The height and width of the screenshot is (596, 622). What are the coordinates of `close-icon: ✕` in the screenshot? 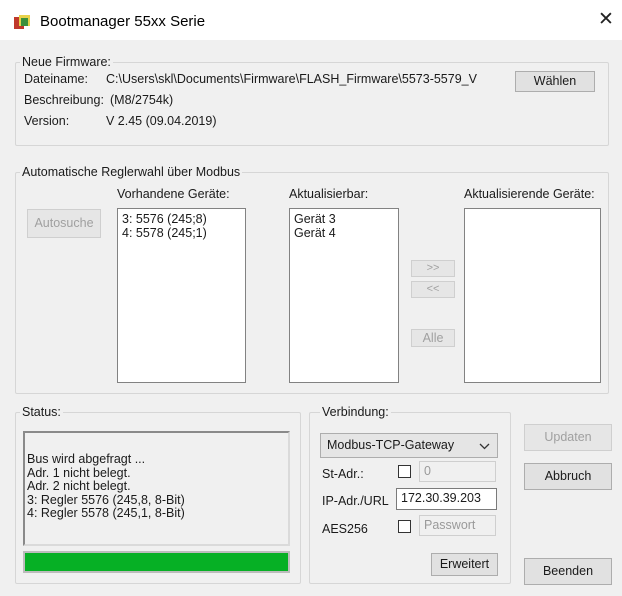 It's located at (606, 19).